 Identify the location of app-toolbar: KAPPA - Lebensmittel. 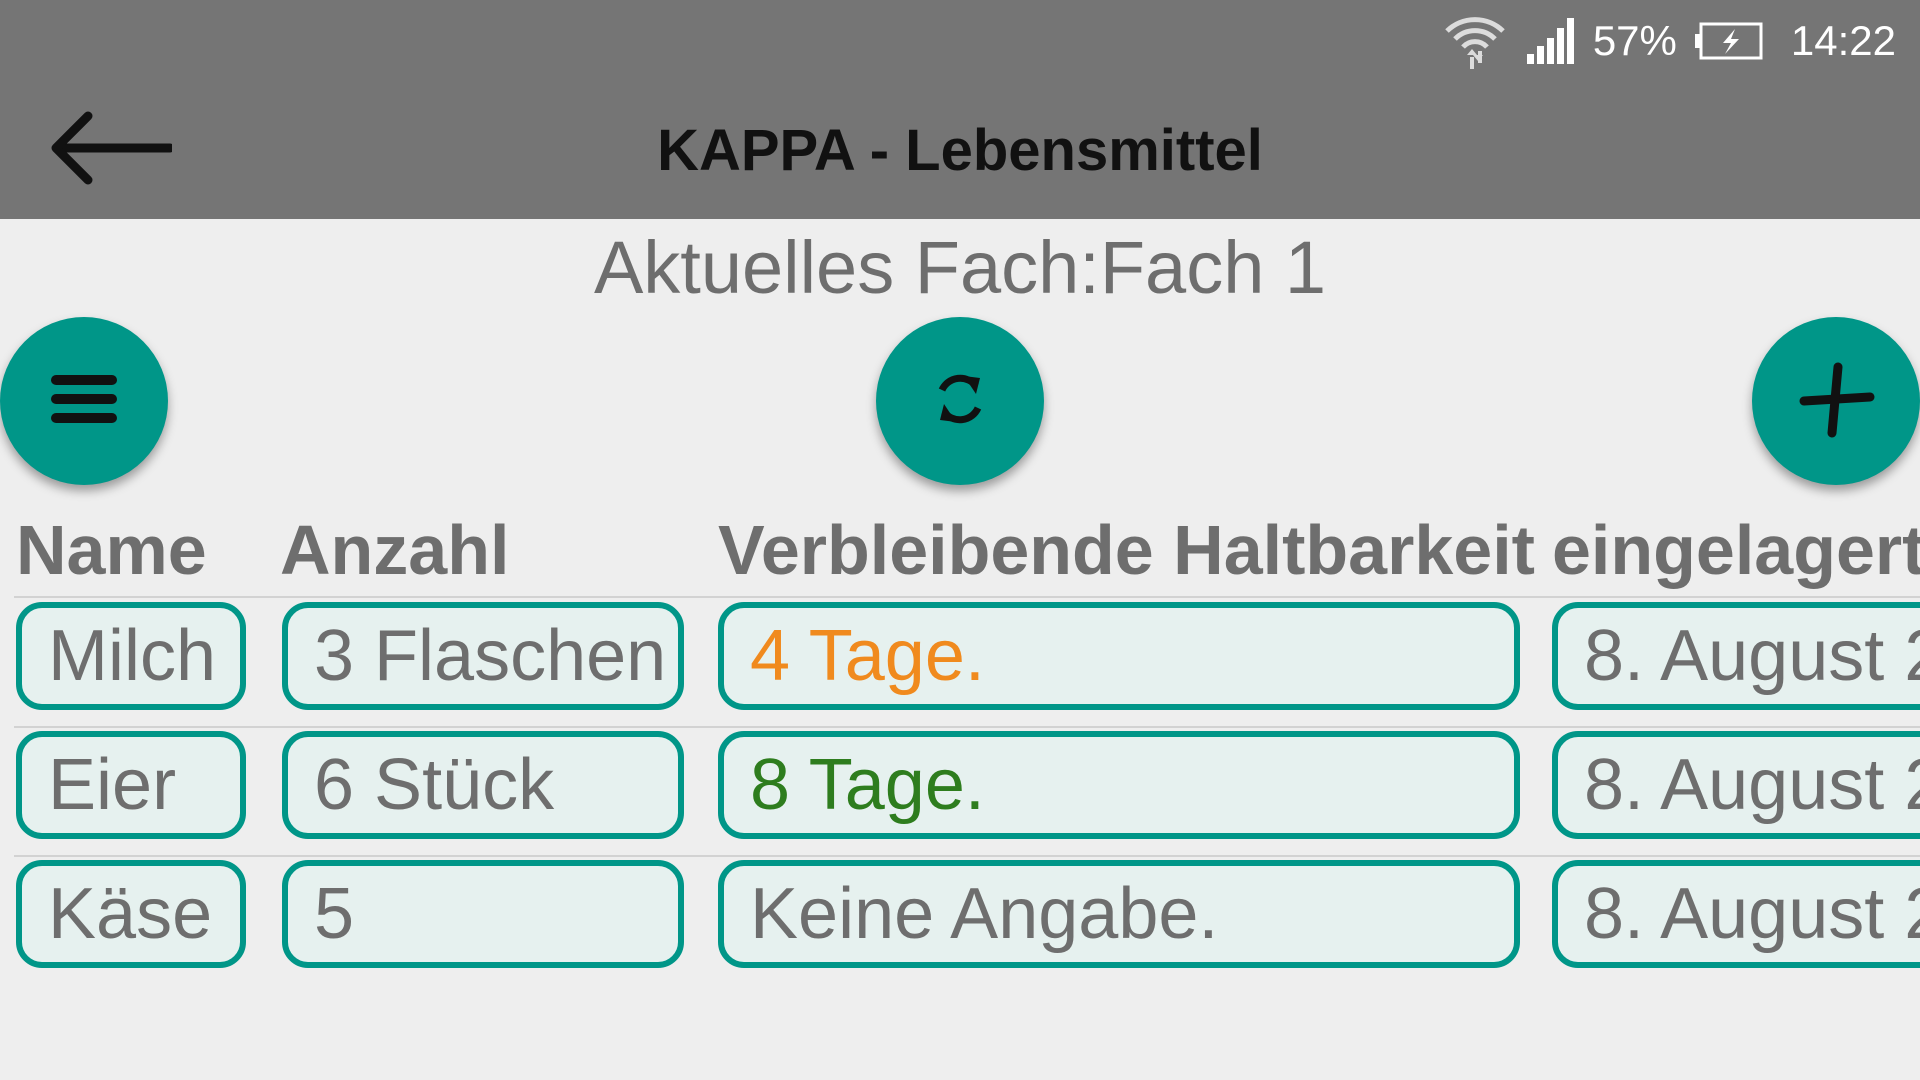
(960, 150).